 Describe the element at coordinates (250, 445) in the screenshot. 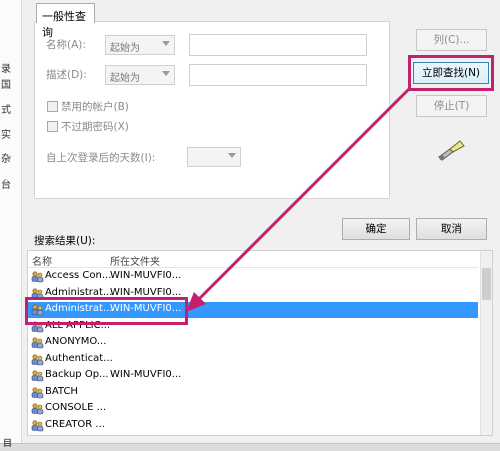

I see `bottom-bar: 目` at that location.